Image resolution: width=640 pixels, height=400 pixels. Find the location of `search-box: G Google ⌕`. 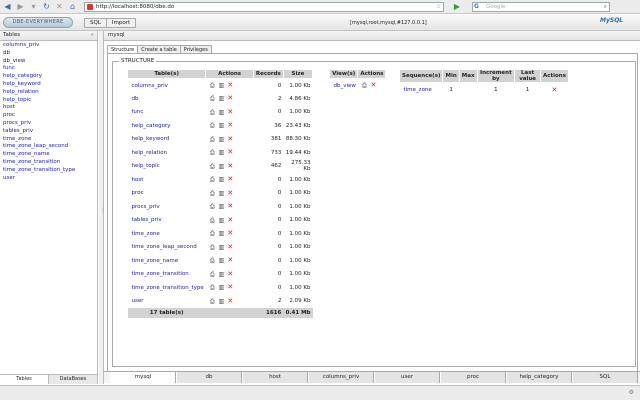

search-box: G Google ⌕ is located at coordinates (541, 7).